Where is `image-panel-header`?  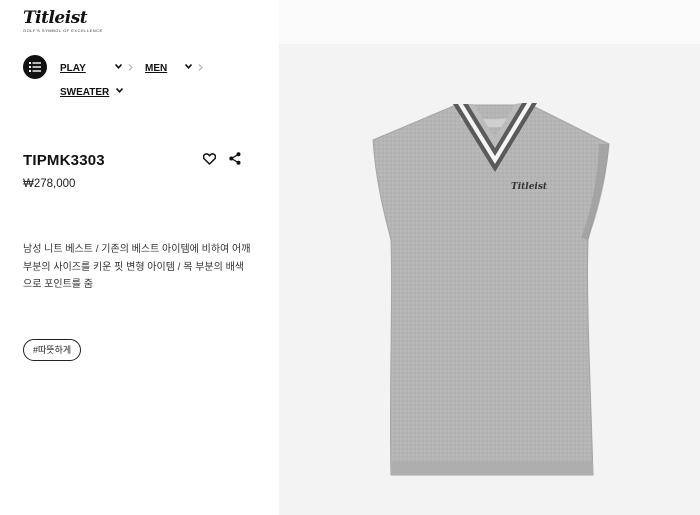 image-panel-header is located at coordinates (489, 22).